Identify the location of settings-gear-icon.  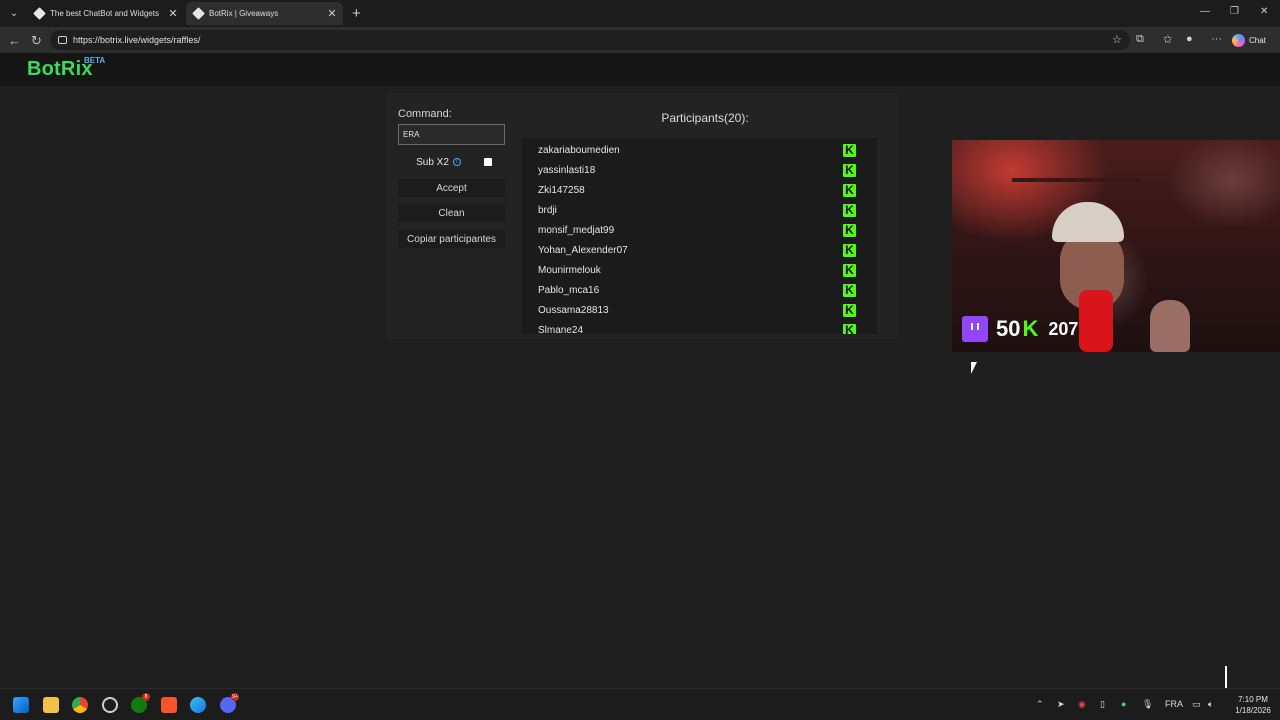
(110, 705).